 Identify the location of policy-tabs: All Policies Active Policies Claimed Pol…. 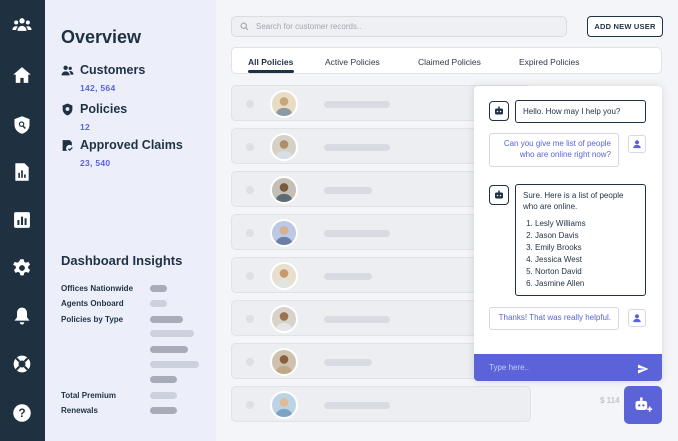
(446, 60).